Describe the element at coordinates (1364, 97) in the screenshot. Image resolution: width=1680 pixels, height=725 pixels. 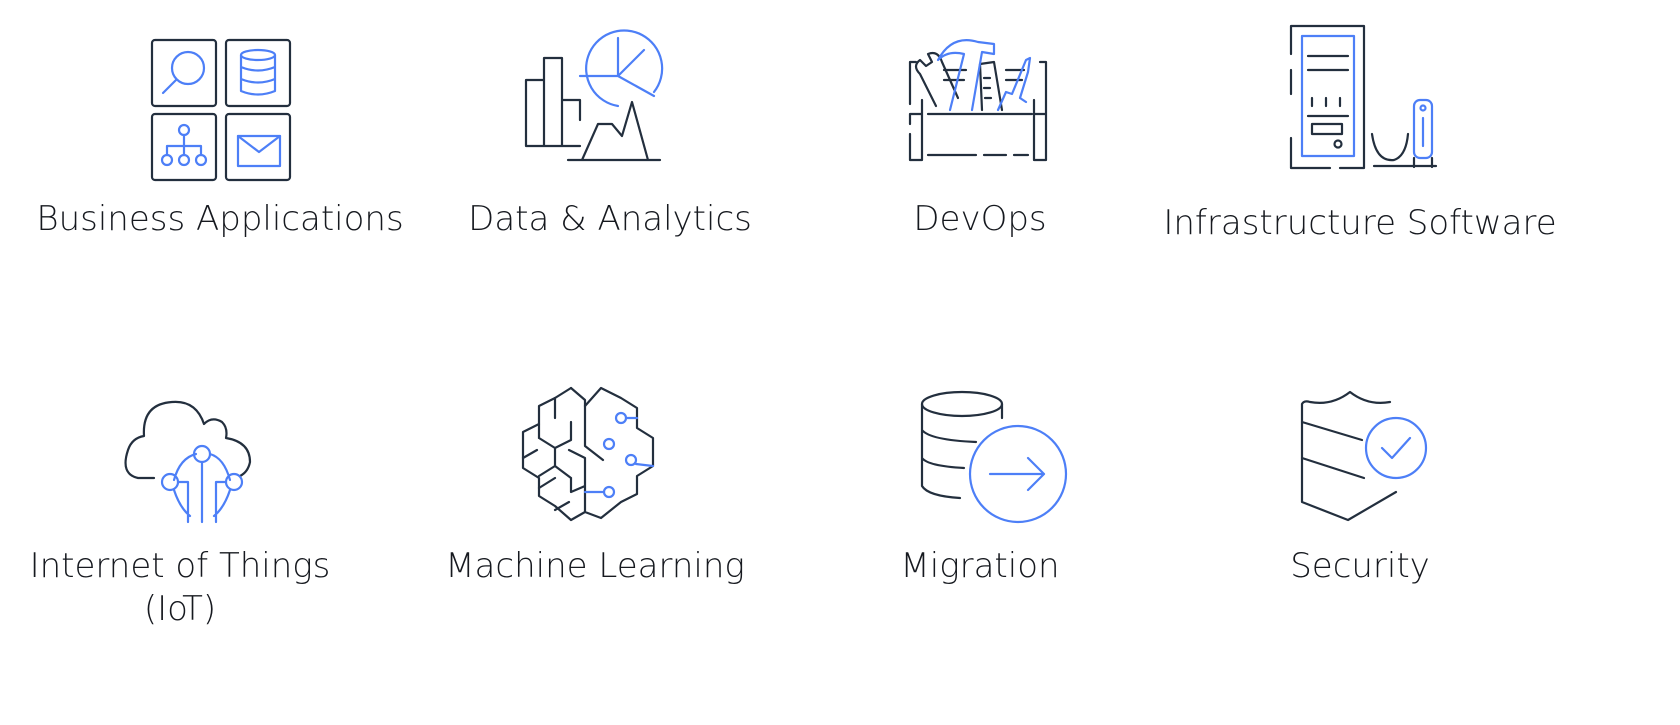
I see `server-tower-icon` at that location.